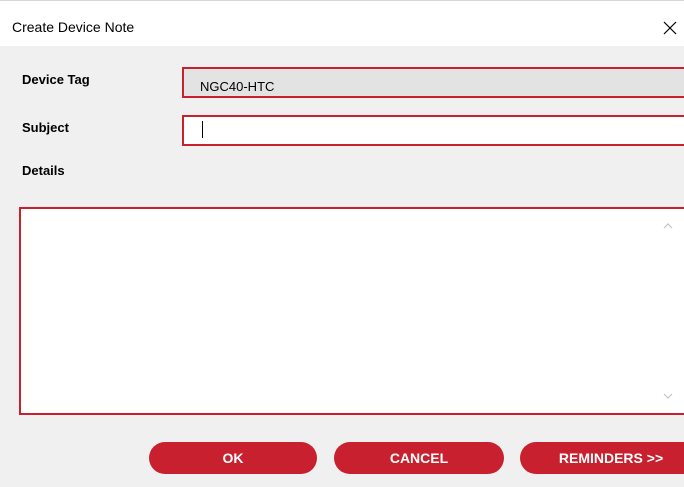  Describe the element at coordinates (433, 130) in the screenshot. I see `subject-input` at that location.